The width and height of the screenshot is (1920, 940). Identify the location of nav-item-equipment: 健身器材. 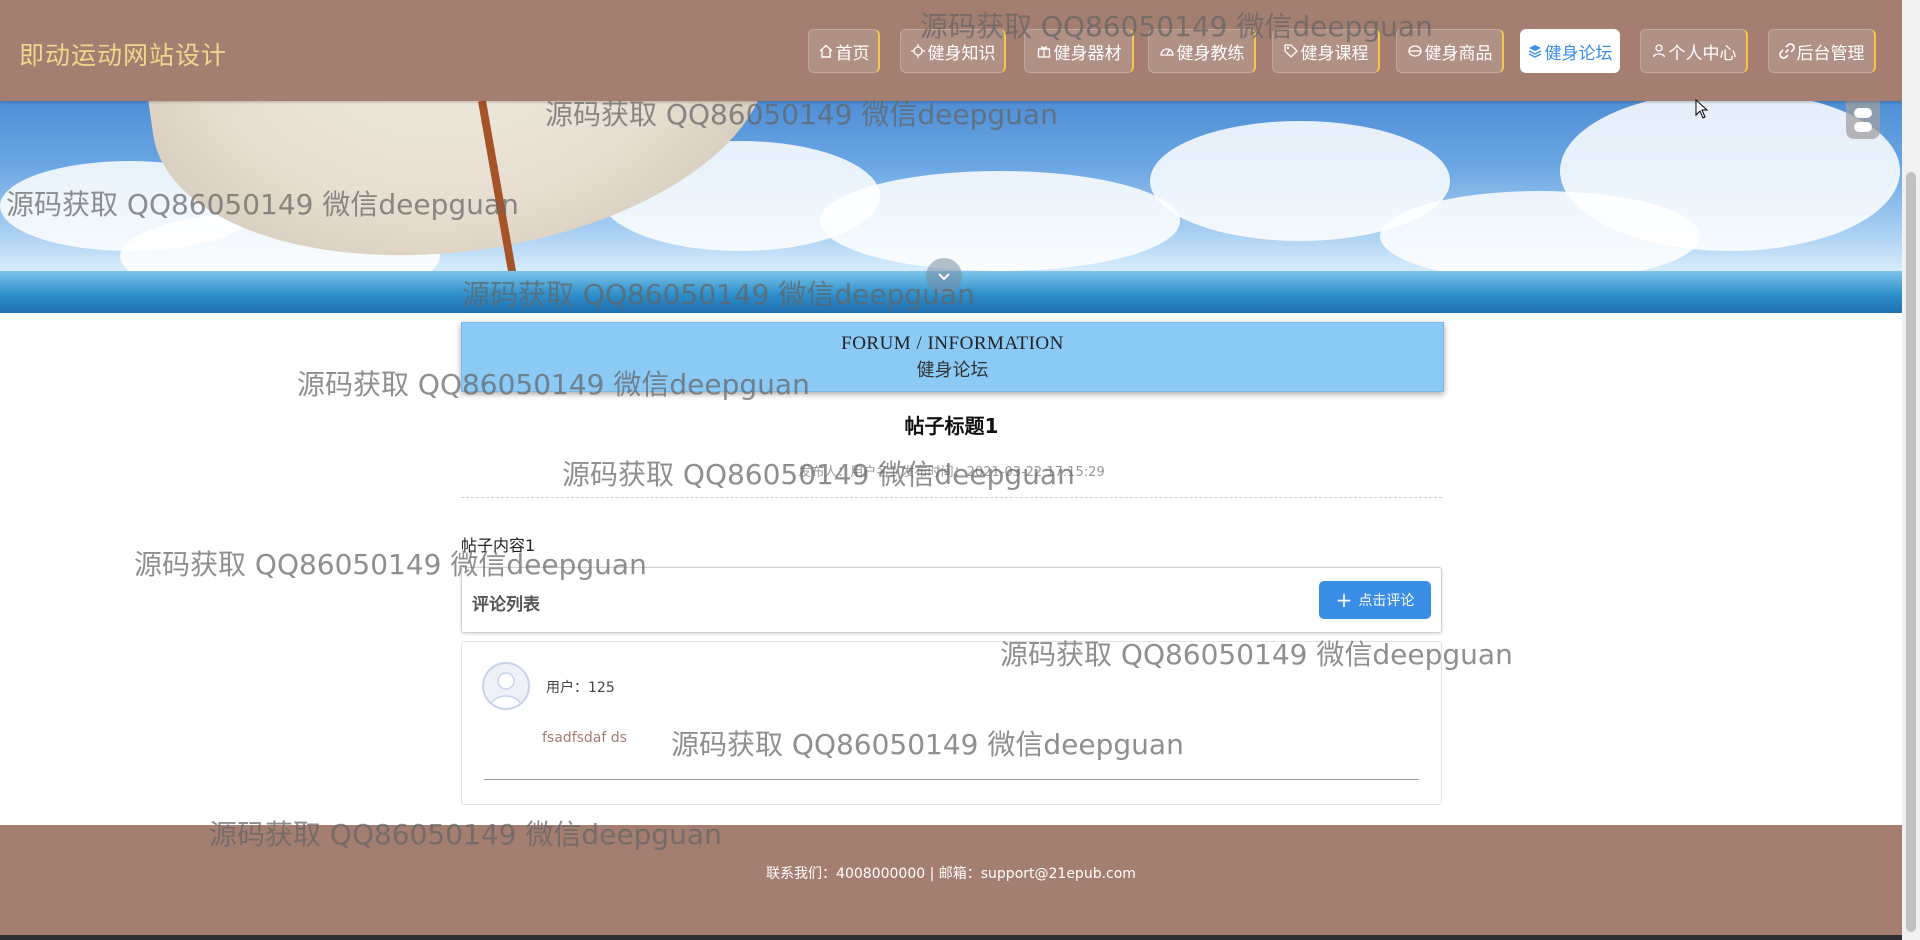
(1079, 51).